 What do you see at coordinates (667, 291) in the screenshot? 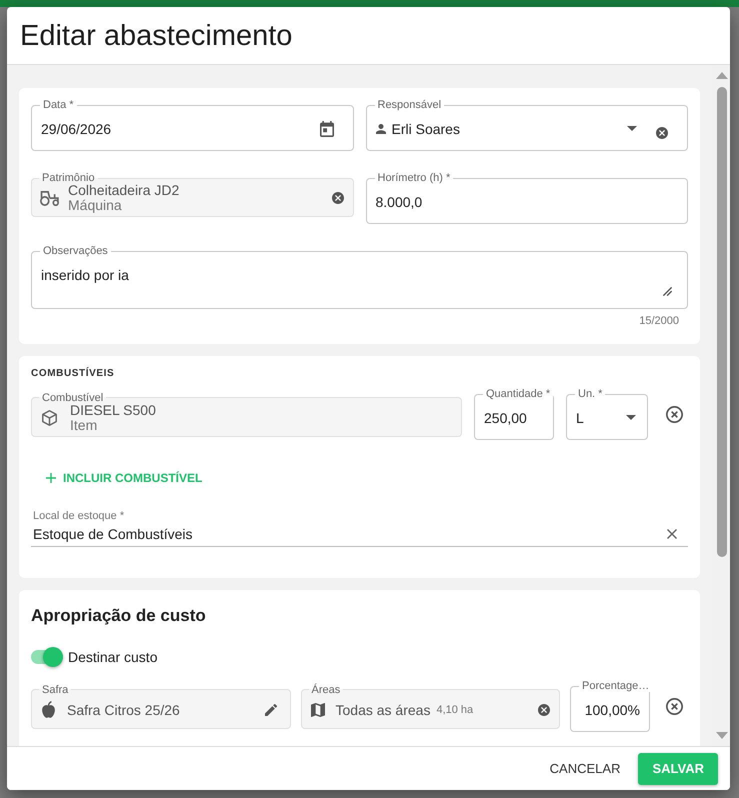
I see `resize-handle-icon` at bounding box center [667, 291].